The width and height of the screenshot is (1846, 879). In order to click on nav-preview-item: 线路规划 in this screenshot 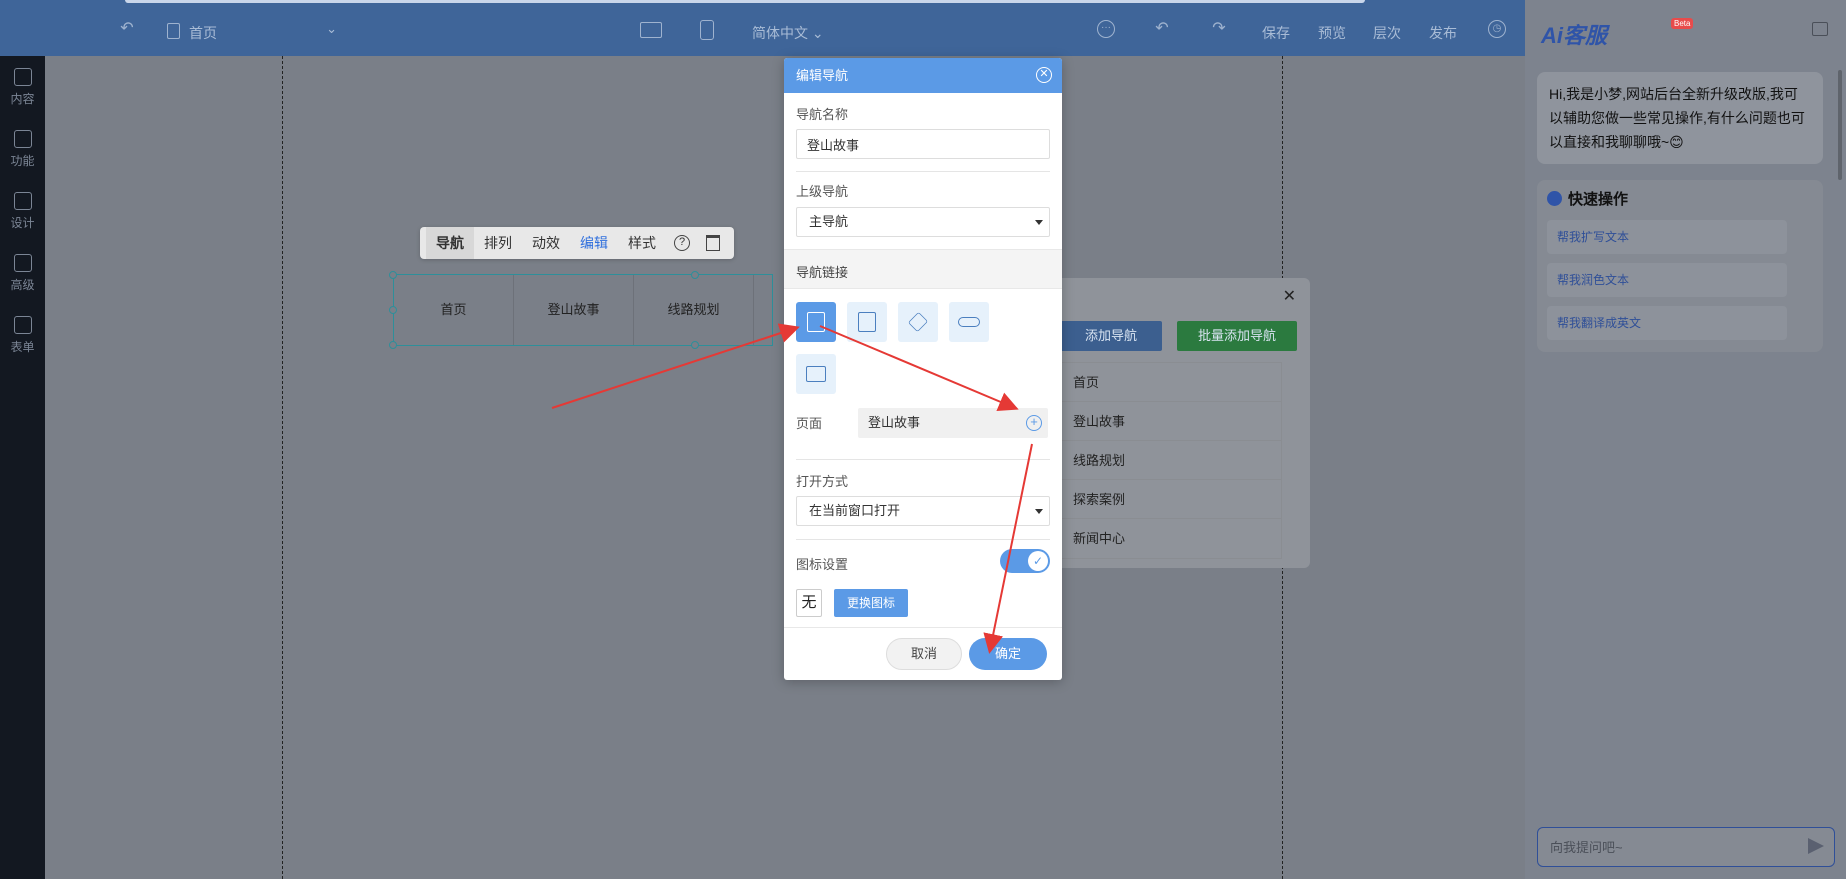, I will do `click(694, 310)`.